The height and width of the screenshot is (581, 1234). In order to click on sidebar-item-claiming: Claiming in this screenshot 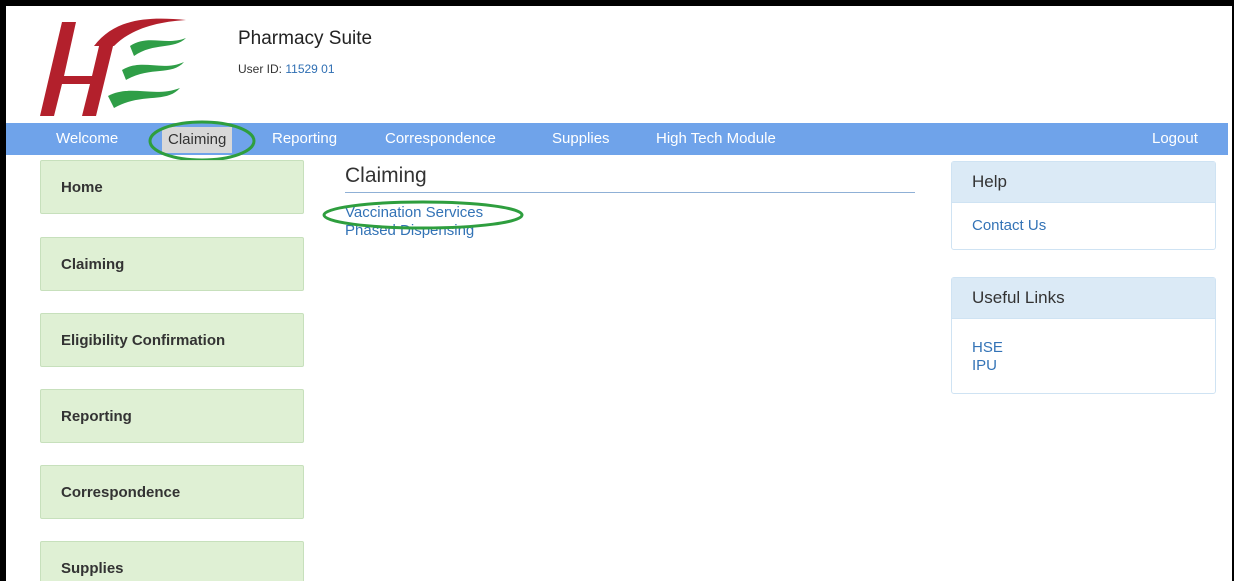, I will do `click(172, 264)`.